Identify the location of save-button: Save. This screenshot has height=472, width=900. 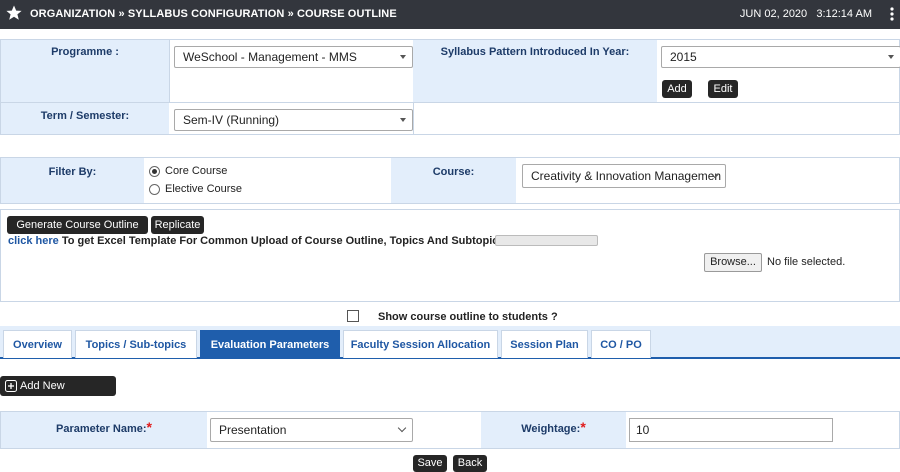
(430, 463).